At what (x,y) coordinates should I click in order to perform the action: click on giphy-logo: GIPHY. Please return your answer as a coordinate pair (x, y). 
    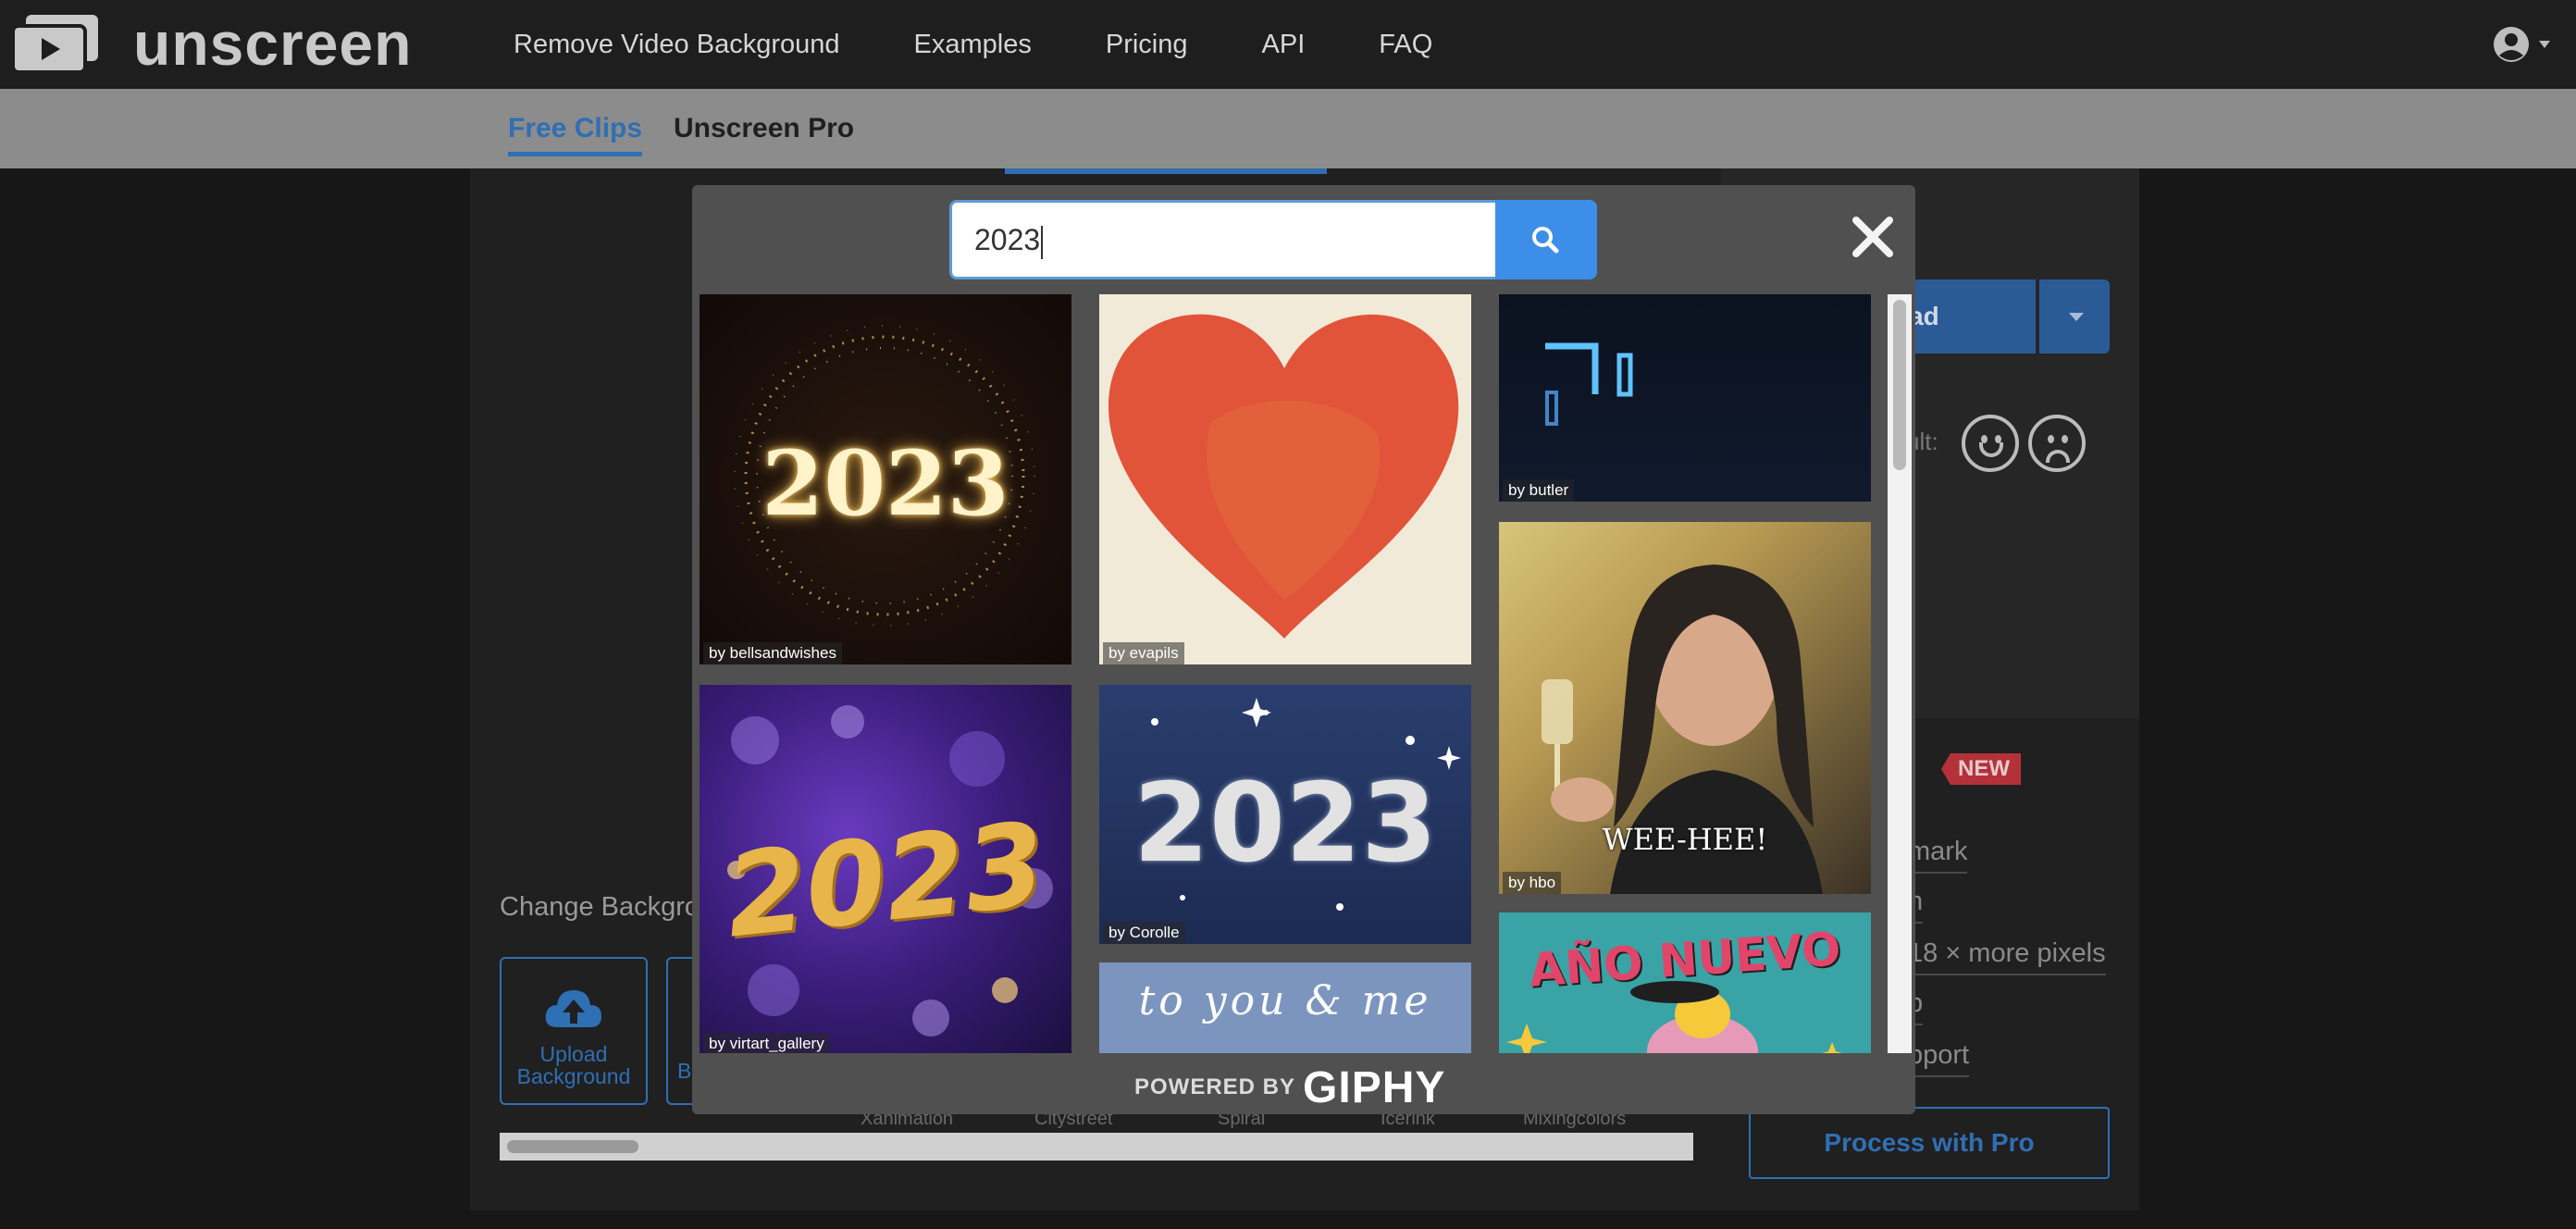
    Looking at the image, I should click on (1374, 1087).